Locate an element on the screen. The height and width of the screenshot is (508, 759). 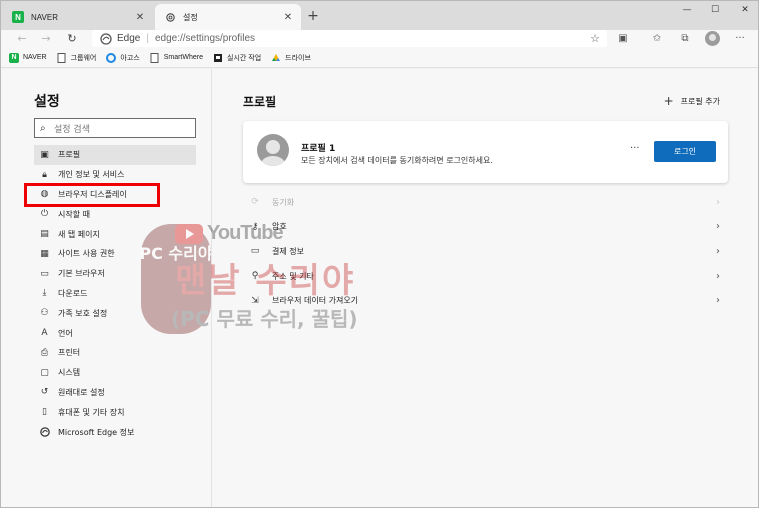
avatar is located at coordinates (273, 150).